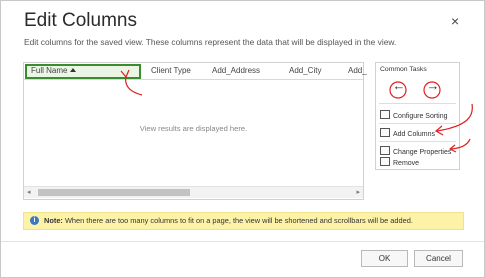 The width and height of the screenshot is (485, 278). Describe the element at coordinates (398, 90) in the screenshot. I see `annotation-circle-left` at that location.